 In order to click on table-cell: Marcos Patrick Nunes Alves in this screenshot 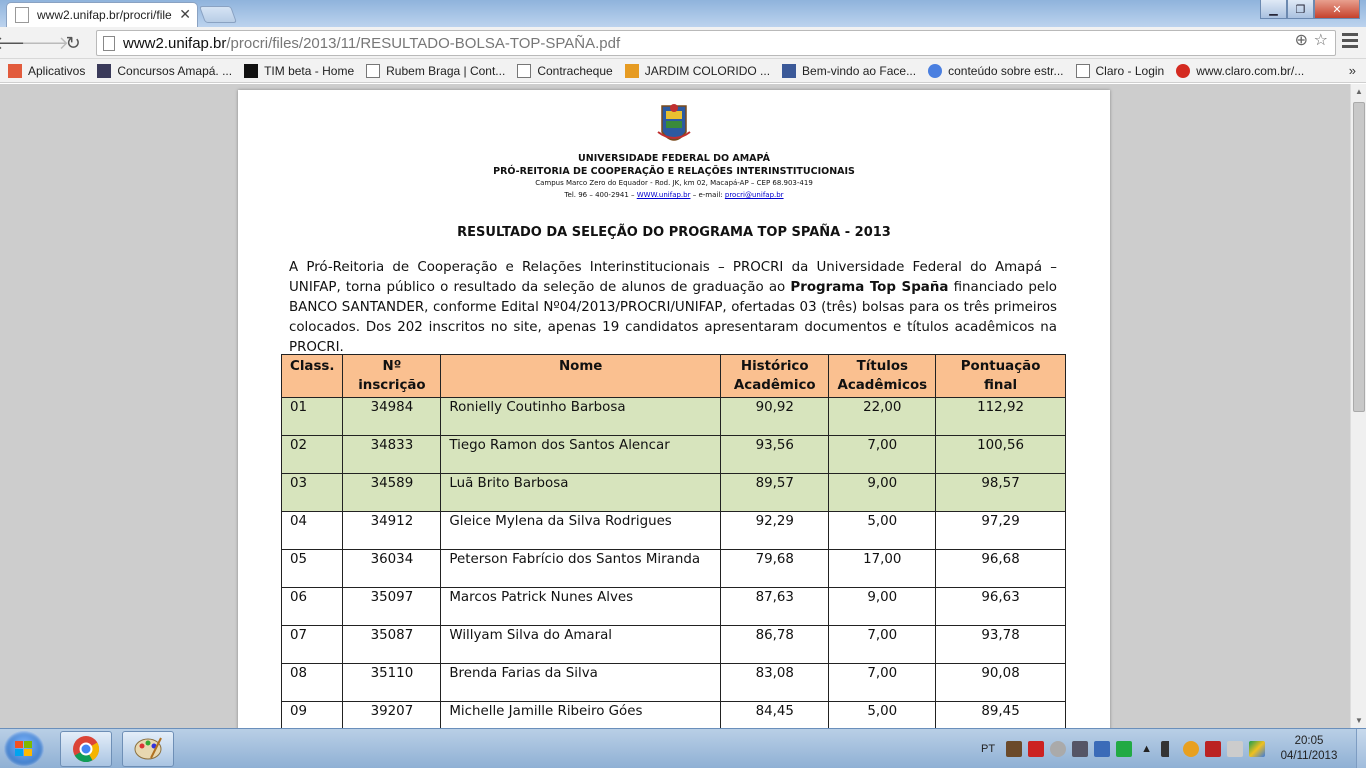, I will do `click(580, 606)`.